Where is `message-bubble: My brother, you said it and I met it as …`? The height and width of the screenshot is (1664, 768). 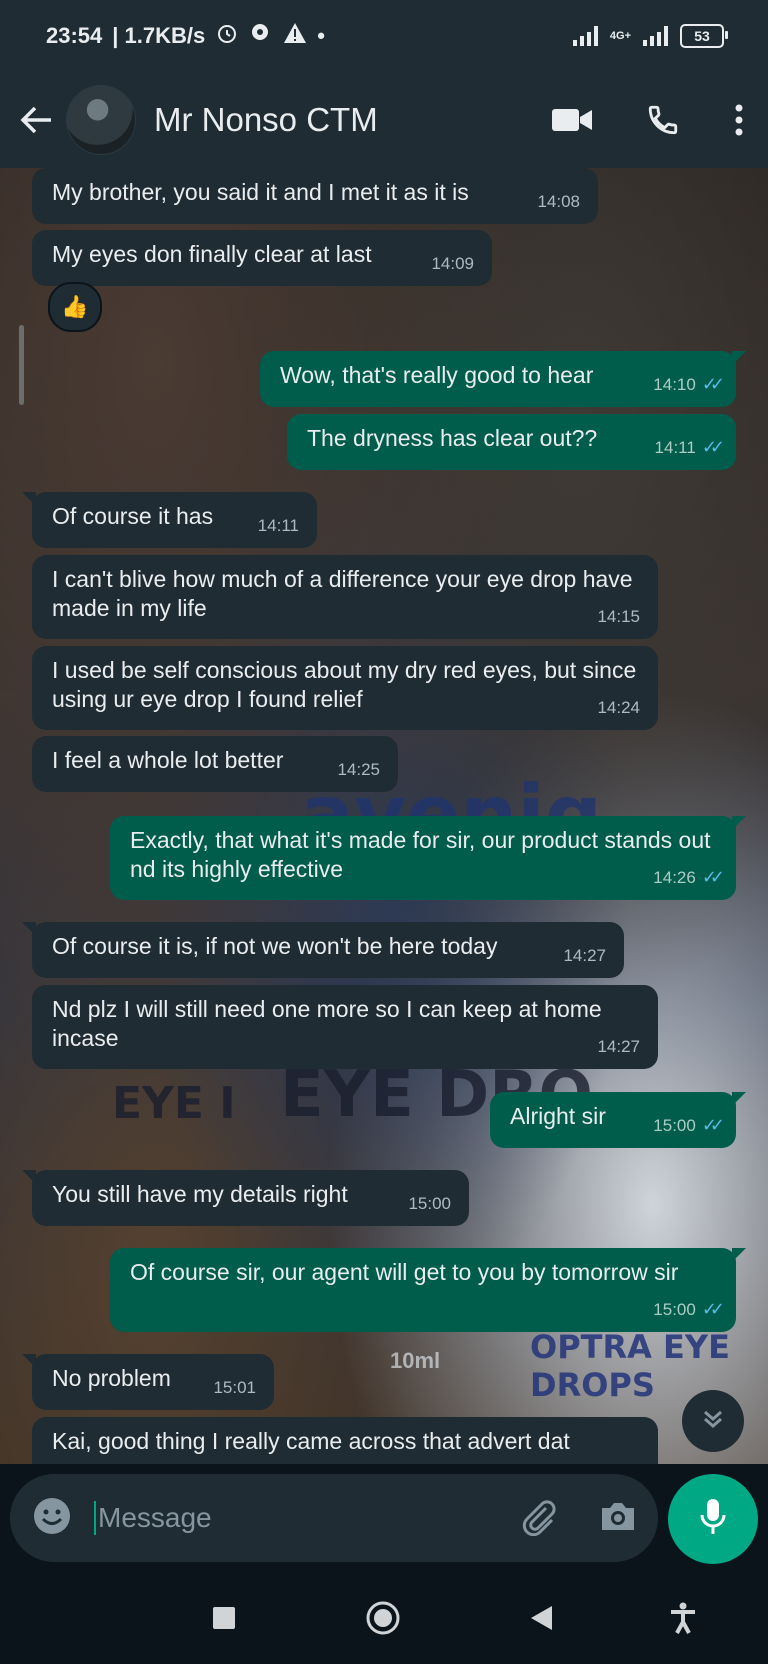
message-bubble: My brother, you said it and I met it as … is located at coordinates (315, 196).